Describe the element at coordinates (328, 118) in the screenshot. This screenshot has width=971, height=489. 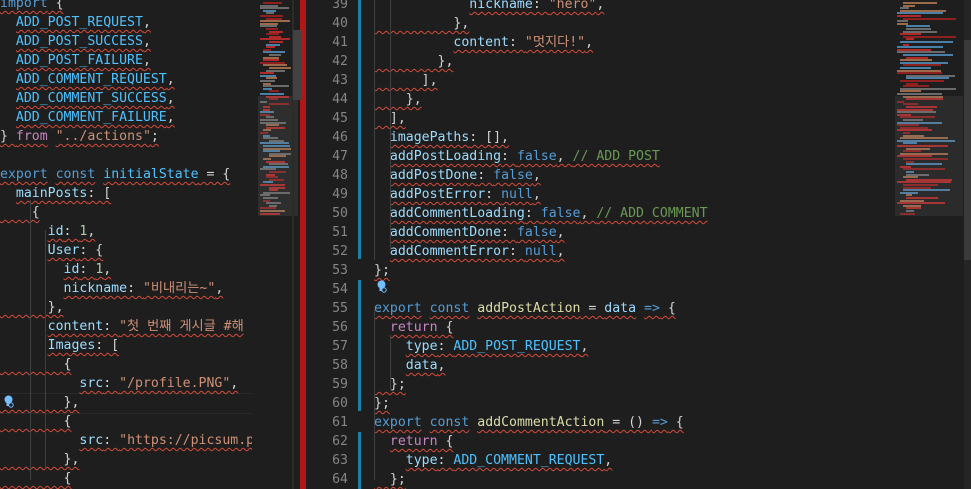
I see `line-number: 45` at that location.